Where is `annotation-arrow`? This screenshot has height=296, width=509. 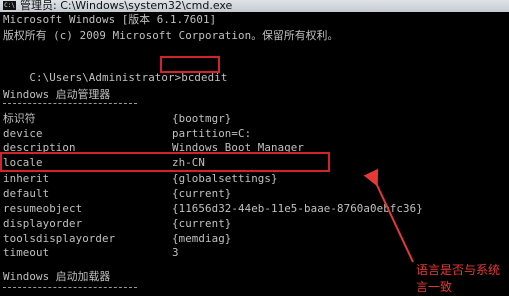 annotation-arrow is located at coordinates (388, 215).